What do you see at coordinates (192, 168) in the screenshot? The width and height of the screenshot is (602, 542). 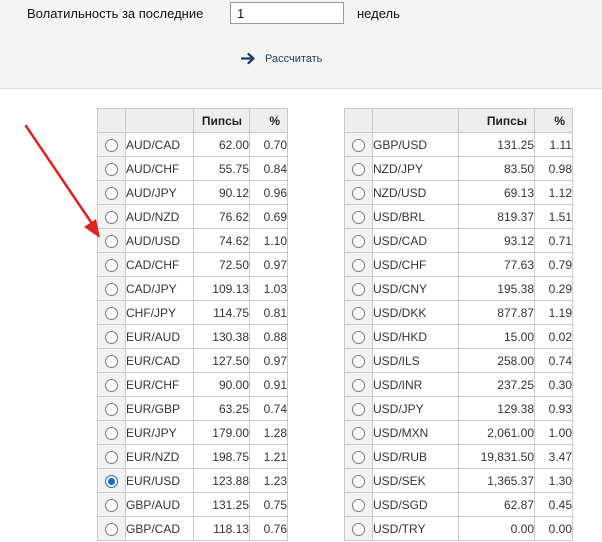 I see `table-row: AUD/CHF 55.75 0.84` at bounding box center [192, 168].